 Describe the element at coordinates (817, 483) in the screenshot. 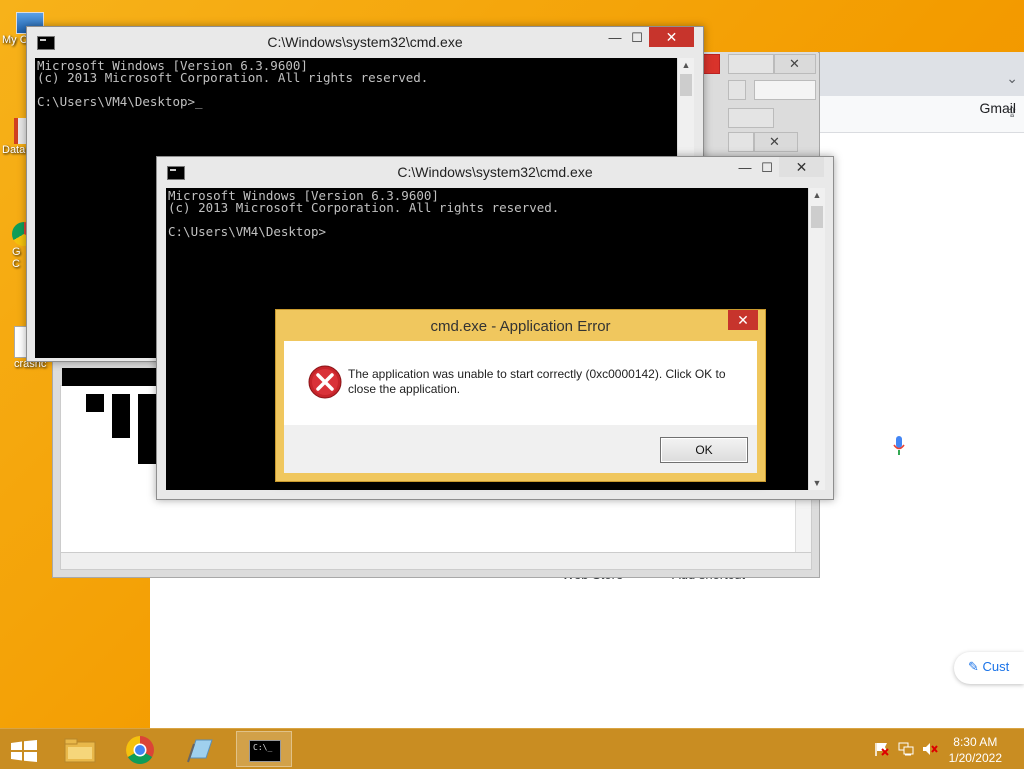

I see `scroll-down-icon: ▼` at that location.